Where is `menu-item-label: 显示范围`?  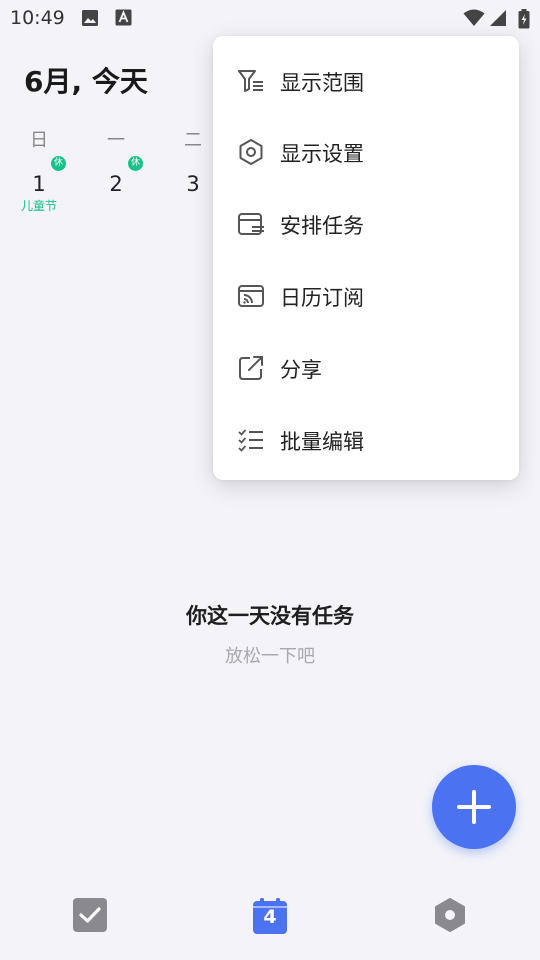 menu-item-label: 显示范围 is located at coordinates (322, 83).